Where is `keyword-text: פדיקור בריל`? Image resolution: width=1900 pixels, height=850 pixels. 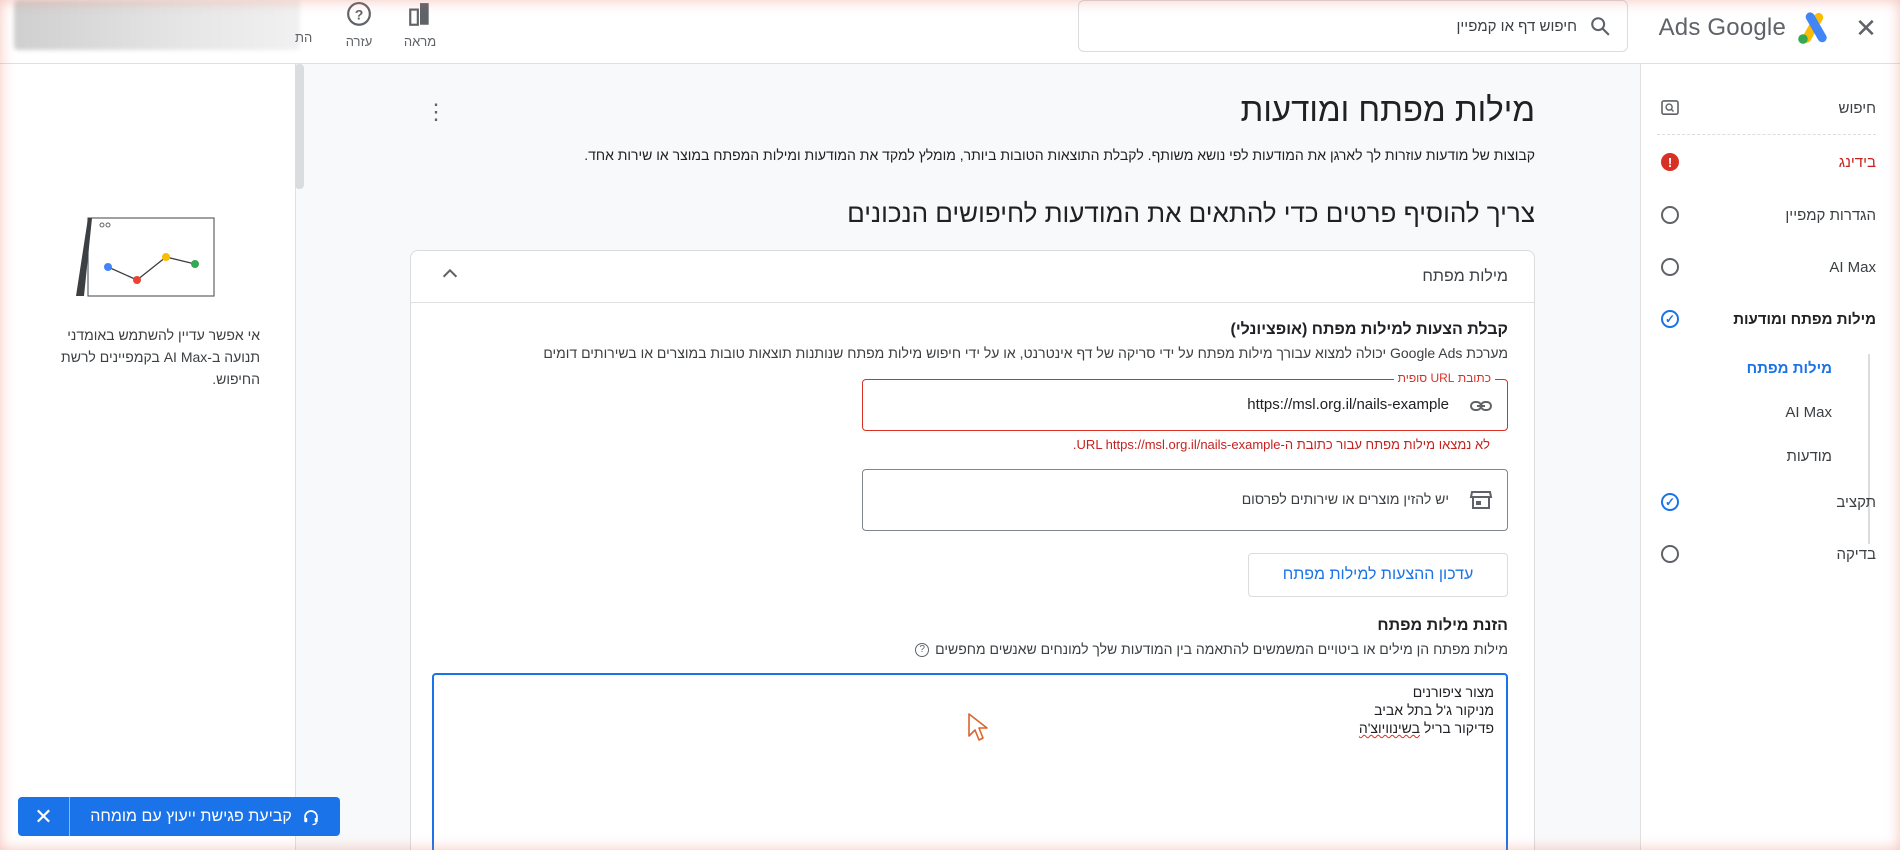 keyword-text: פדיקור בריל is located at coordinates (1457, 728).